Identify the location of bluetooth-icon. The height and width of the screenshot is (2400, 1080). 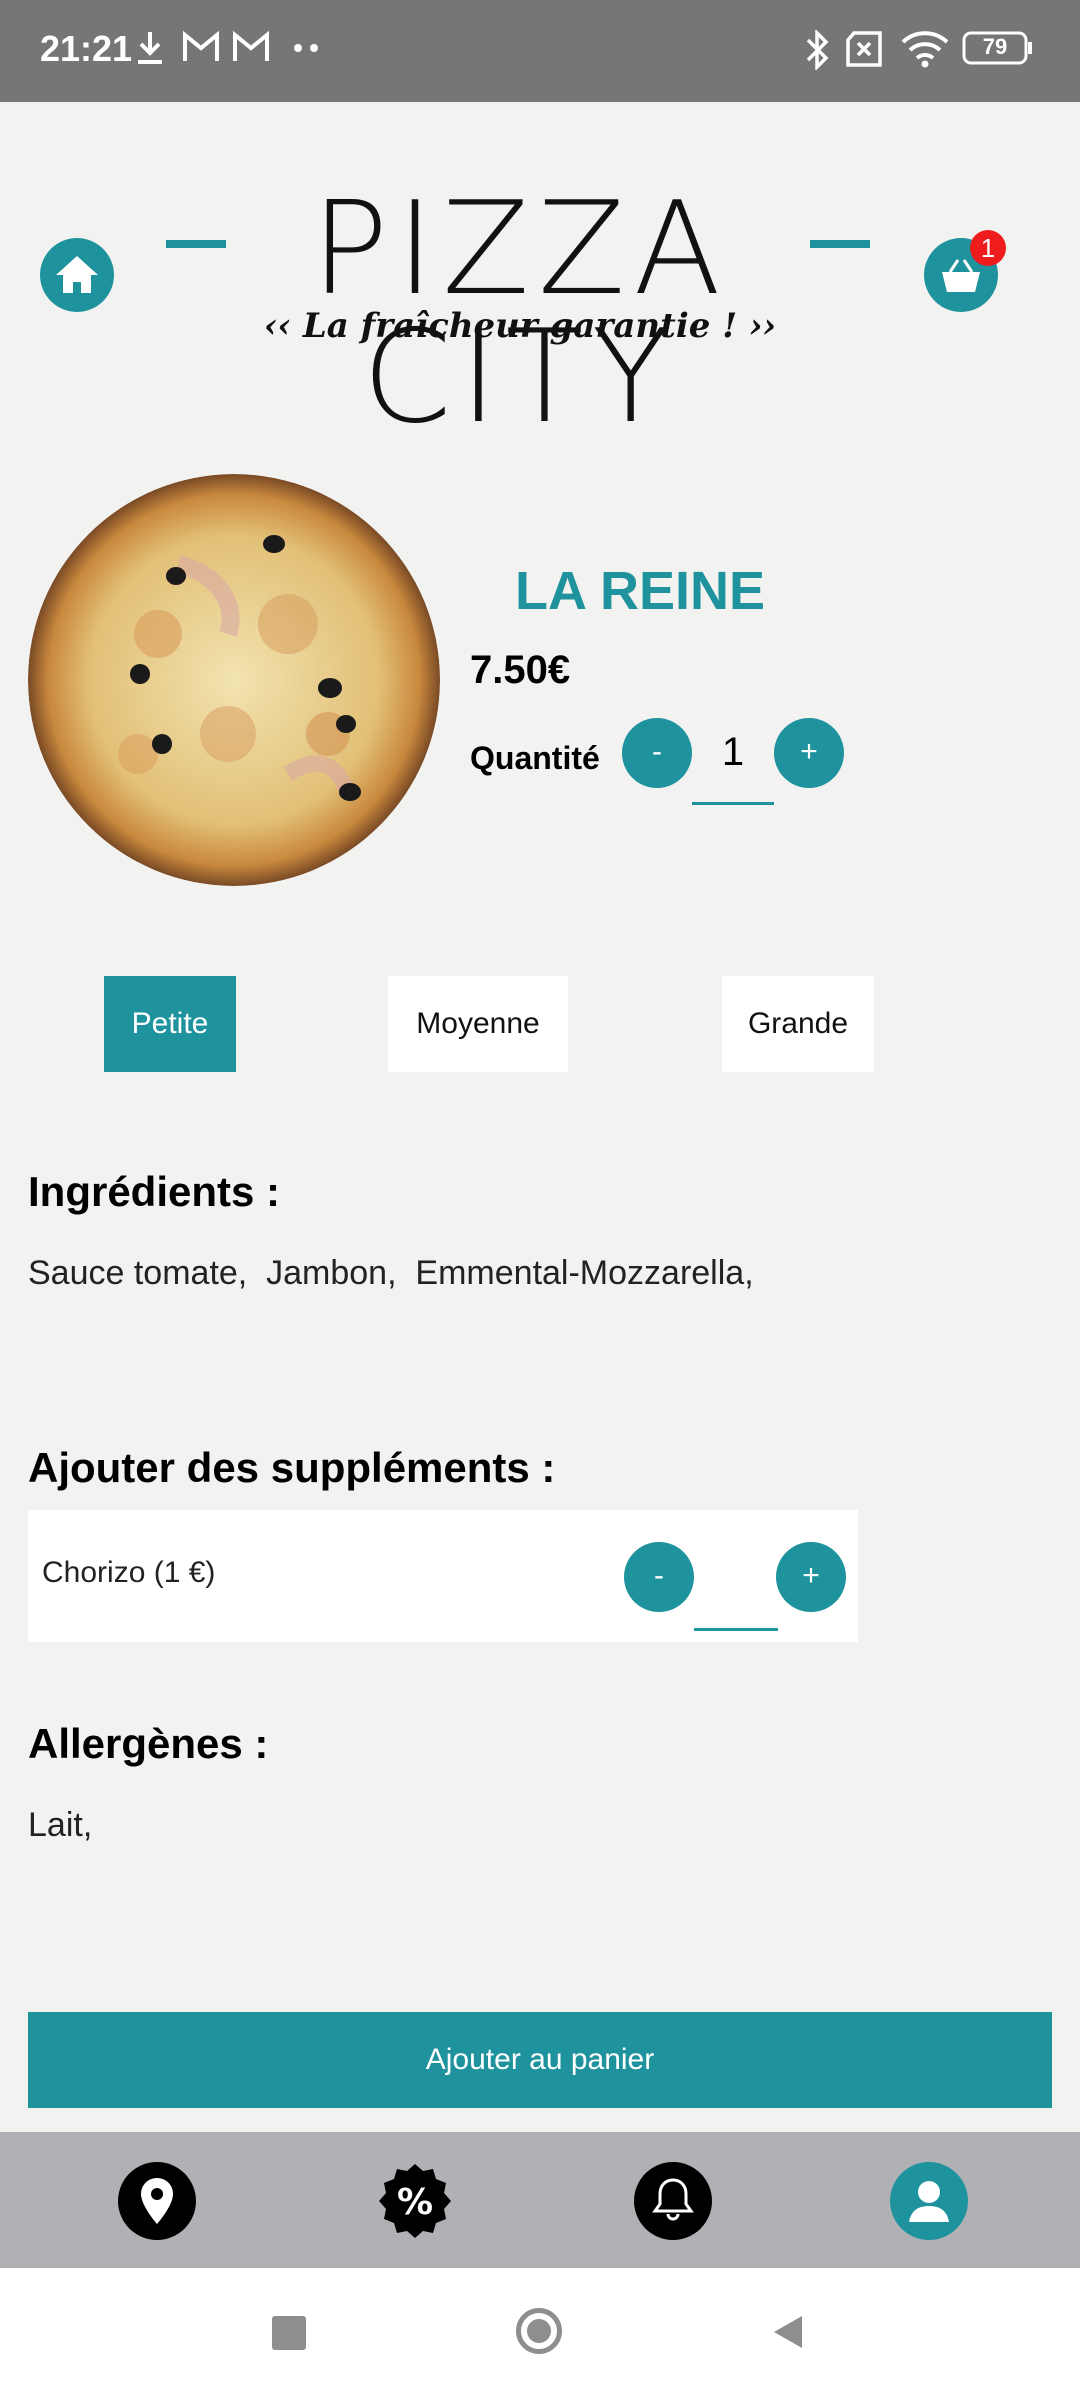
(817, 50).